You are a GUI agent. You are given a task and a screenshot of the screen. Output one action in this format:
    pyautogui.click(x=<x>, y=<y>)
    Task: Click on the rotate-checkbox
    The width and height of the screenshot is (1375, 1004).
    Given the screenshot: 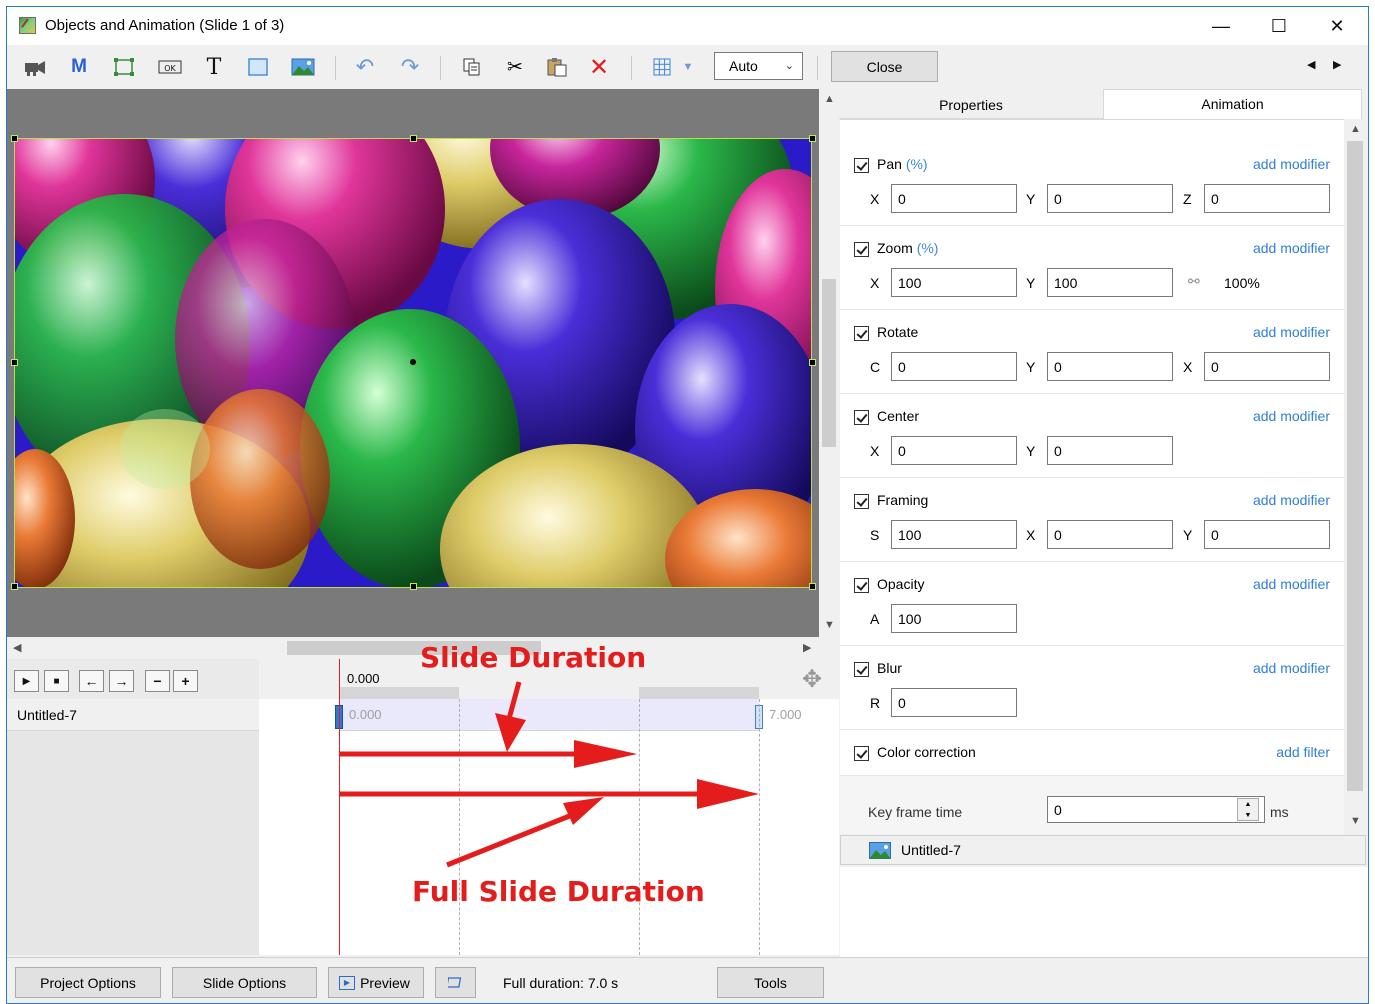 What is the action you would take?
    pyautogui.click(x=861, y=333)
    